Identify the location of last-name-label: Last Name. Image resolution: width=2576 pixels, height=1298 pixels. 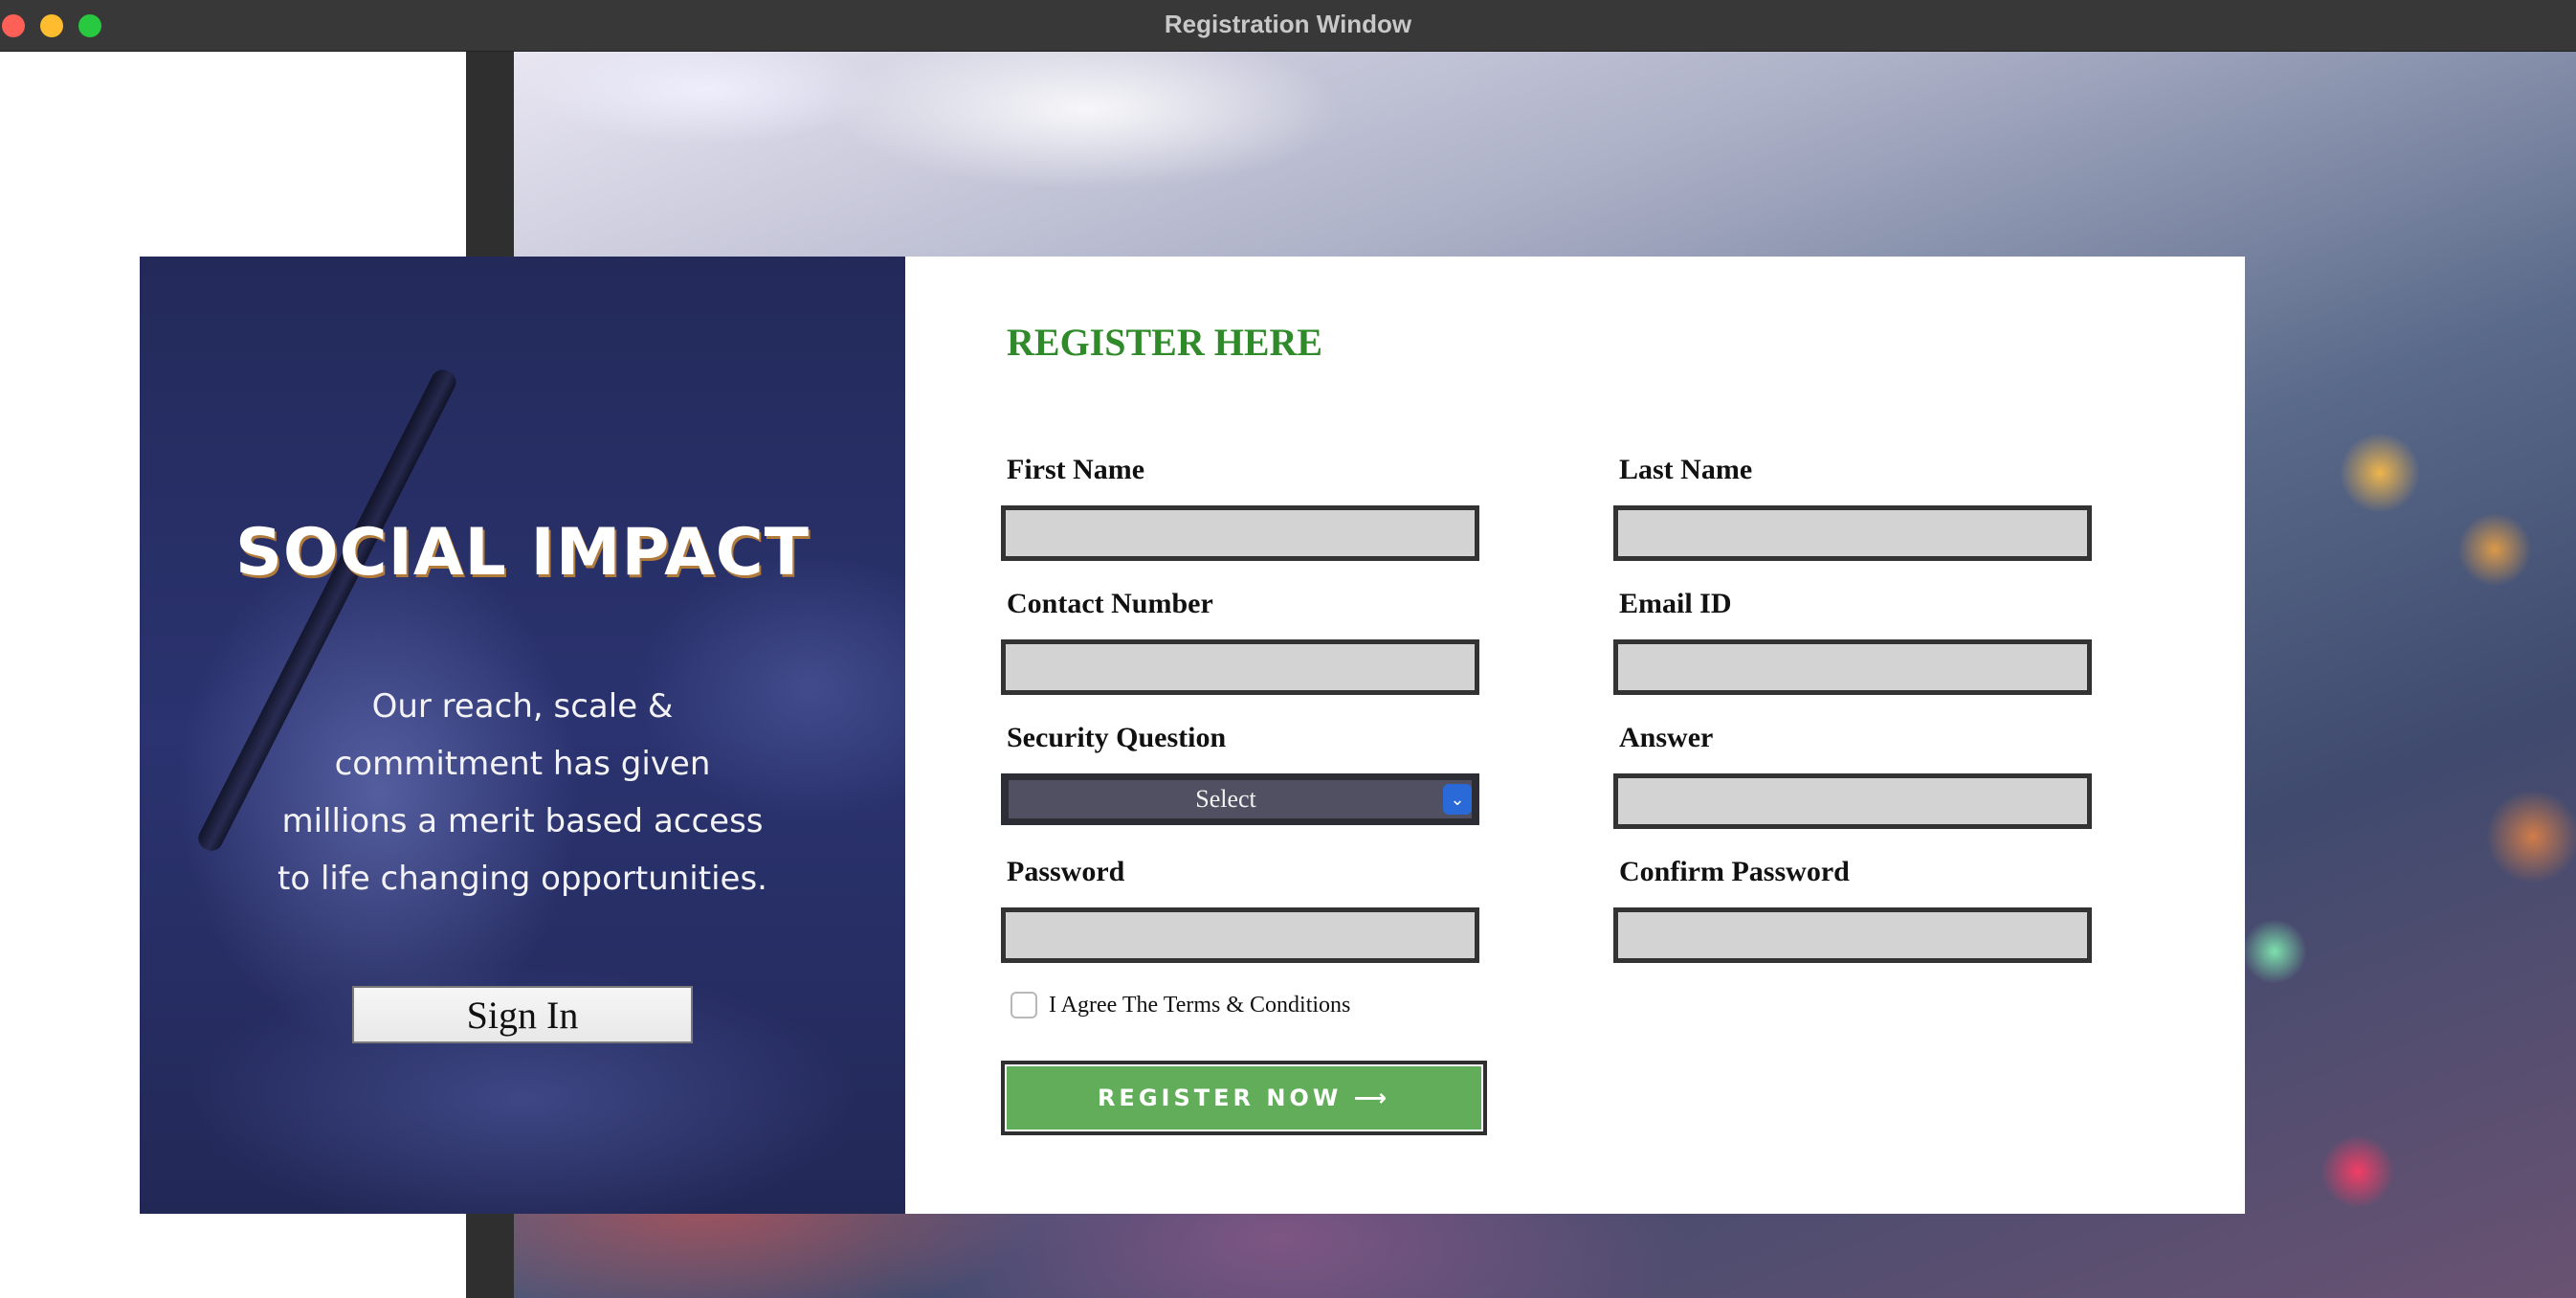
(1686, 469).